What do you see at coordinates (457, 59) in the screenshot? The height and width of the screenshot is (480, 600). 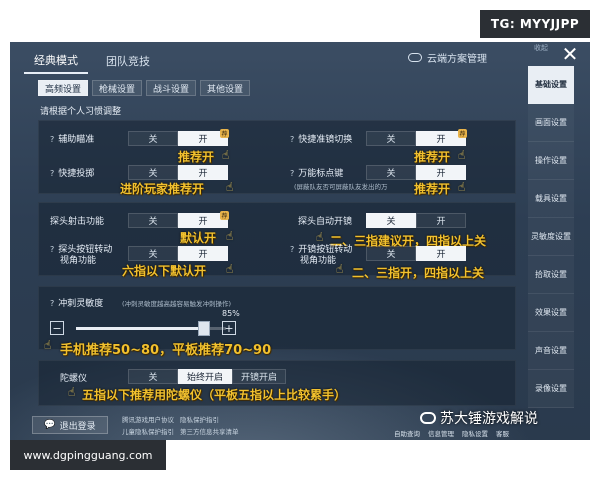 I see `cloud-scheme-label: 云端方案管理` at bounding box center [457, 59].